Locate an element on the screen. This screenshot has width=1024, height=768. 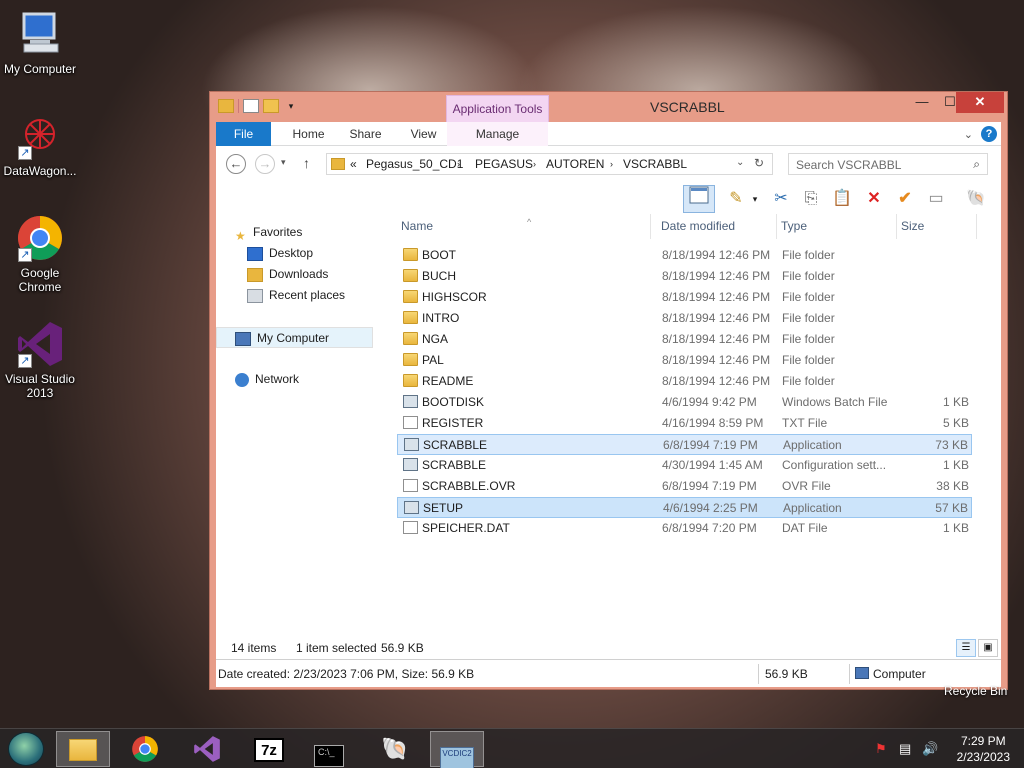
file-name: SCRABBLE.OVR is located at coordinates (469, 486).